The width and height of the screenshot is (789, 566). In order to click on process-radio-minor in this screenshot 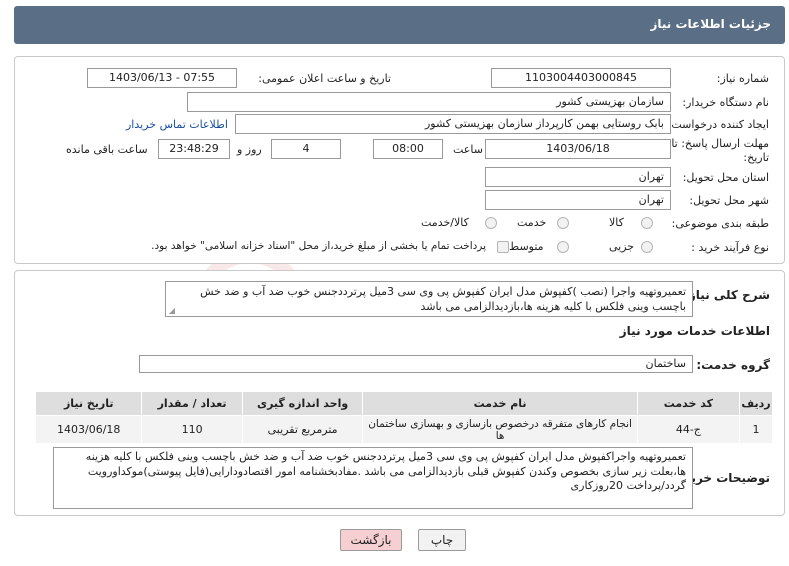, I will do `click(647, 247)`.